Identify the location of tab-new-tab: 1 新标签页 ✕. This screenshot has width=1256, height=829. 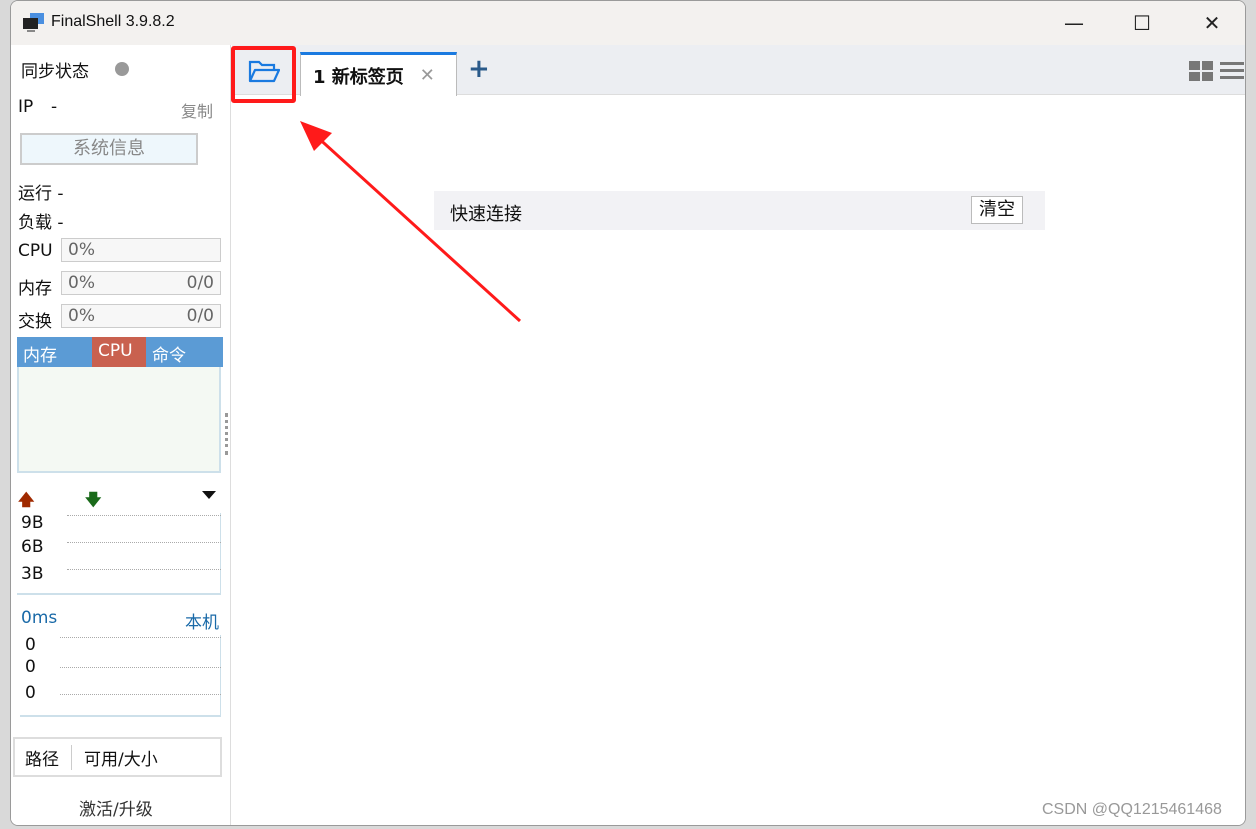
(378, 74).